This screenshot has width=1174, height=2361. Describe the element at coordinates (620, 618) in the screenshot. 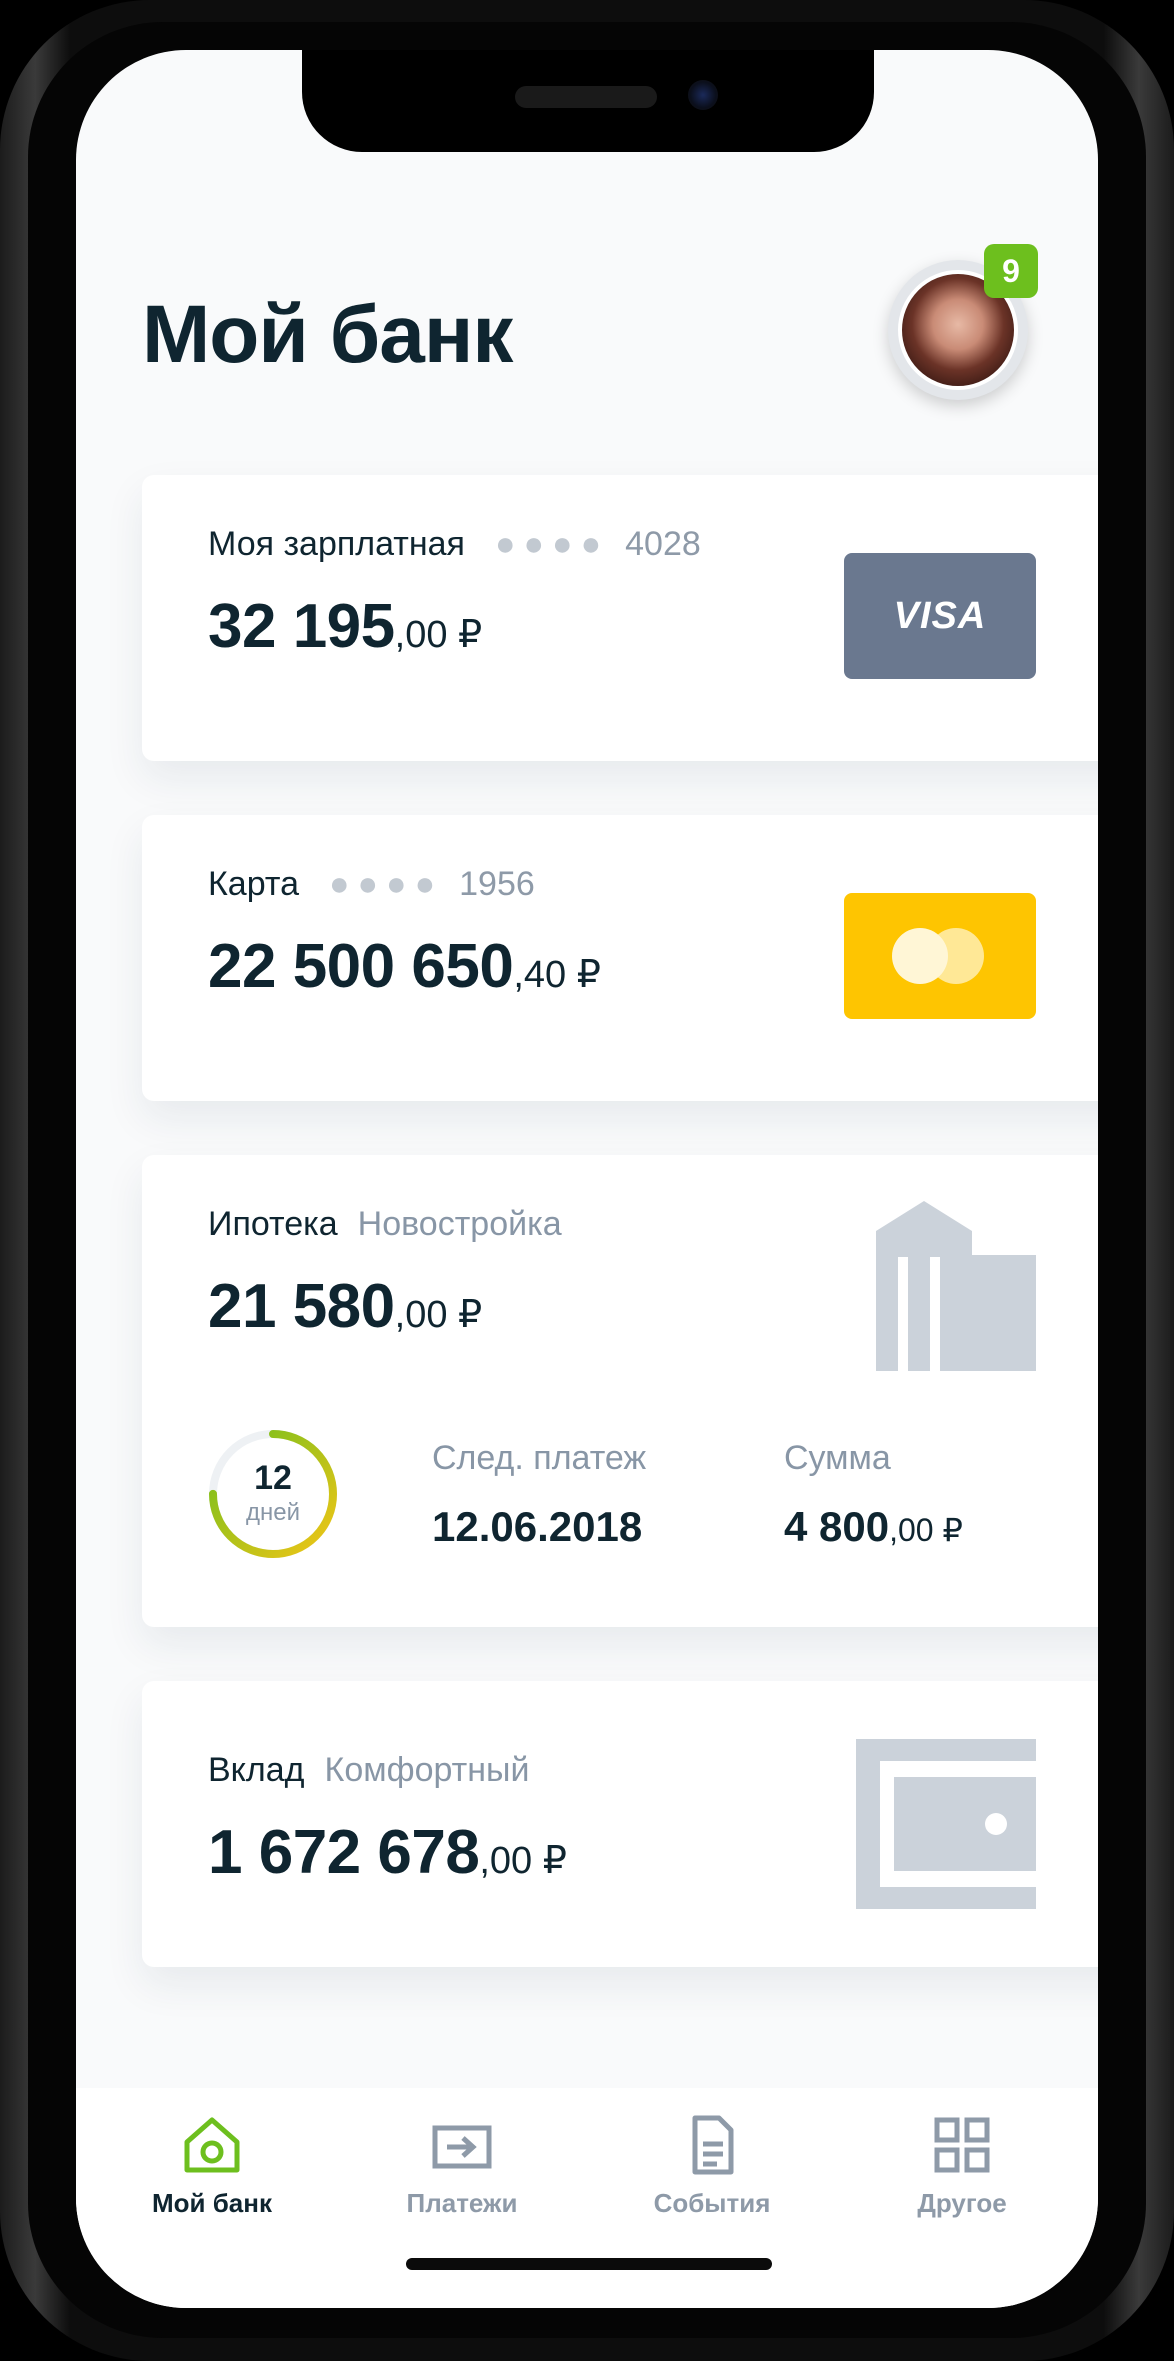

I see `salary-card: Моя зарплатная ●●●● 4028 32 195,00 ₽ VISA` at that location.